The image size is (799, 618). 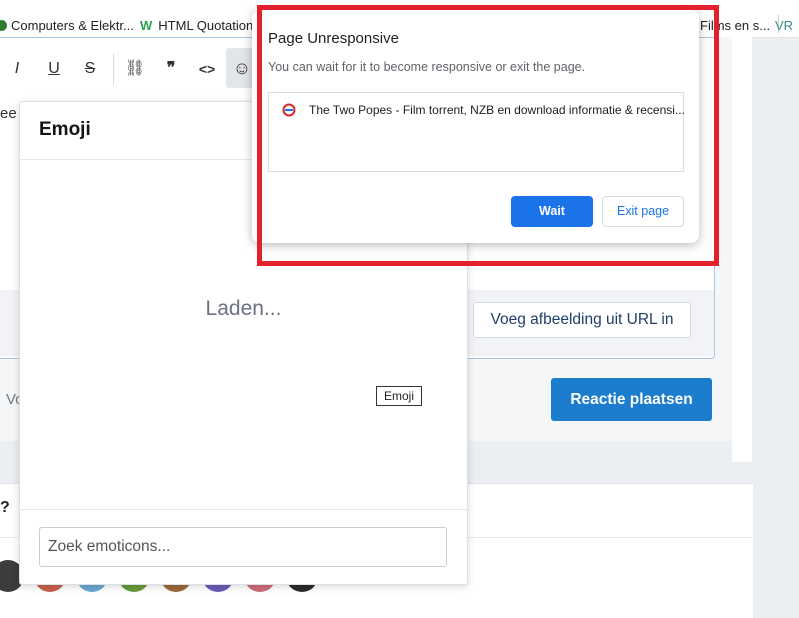 What do you see at coordinates (243, 509) in the screenshot?
I see `divider` at bounding box center [243, 509].